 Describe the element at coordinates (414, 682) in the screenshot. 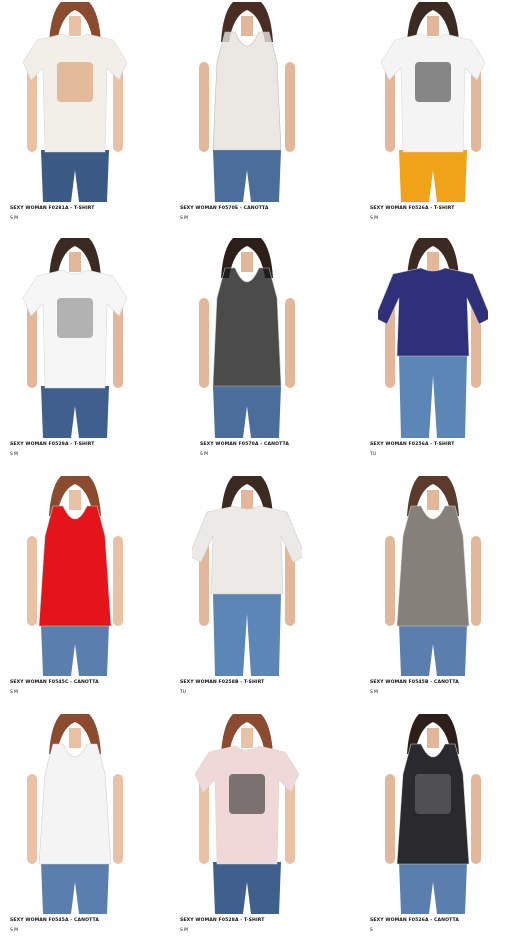

I see `product-title: SEXY WOMAN F0545B - CANOTTA` at that location.